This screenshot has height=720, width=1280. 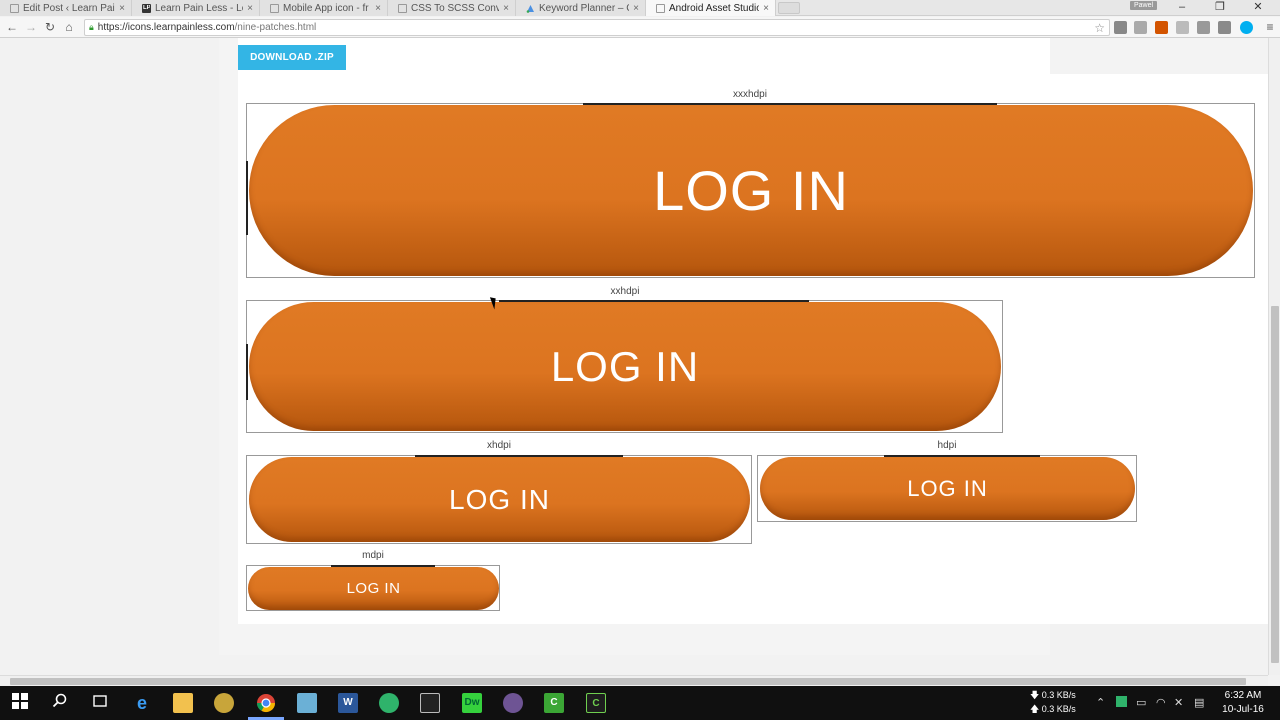 I want to click on tab-keyword-planner: Keyword Planner – G ×, so click(x=581, y=8).